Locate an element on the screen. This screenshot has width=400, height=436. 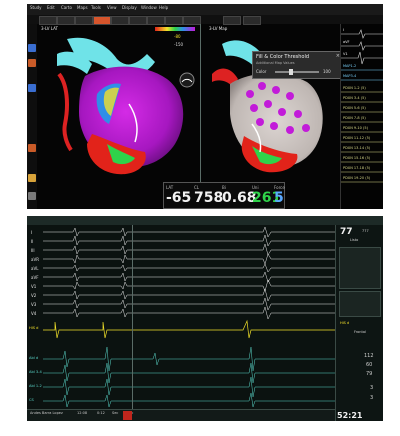
channel-label: Abl d is located at coordinates (34, 358).